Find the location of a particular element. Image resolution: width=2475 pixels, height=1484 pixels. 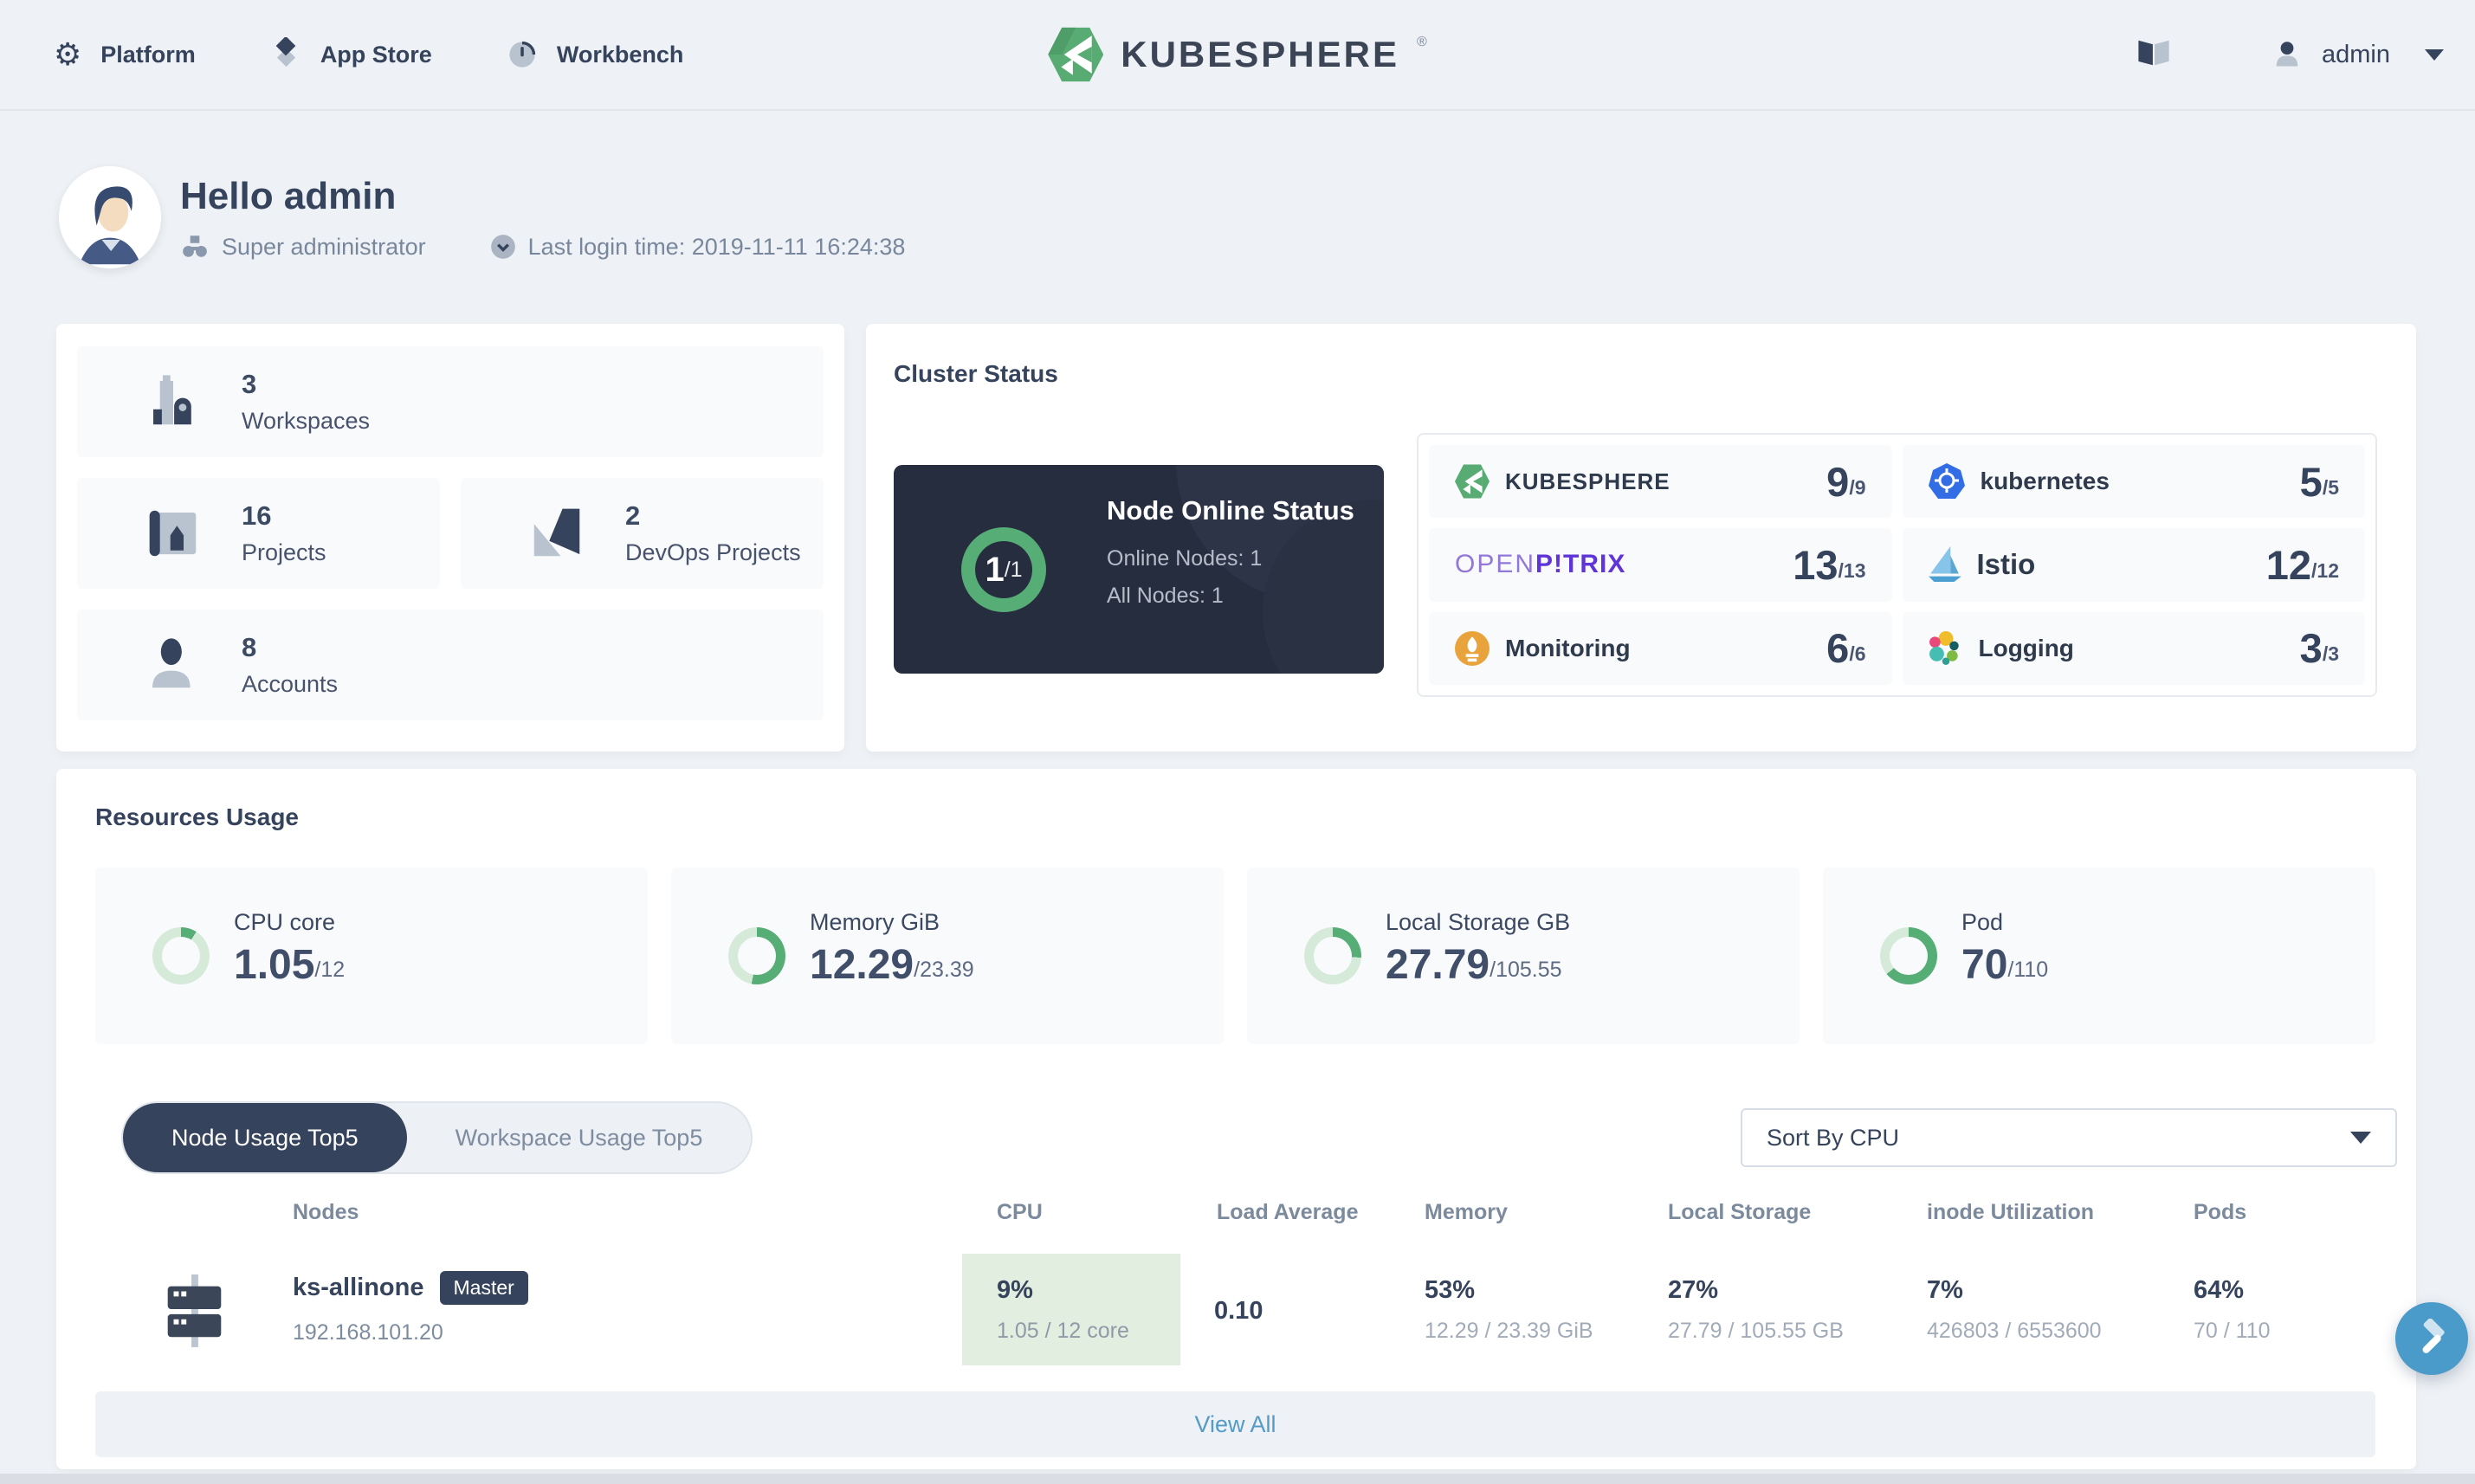

component-total: /9 is located at coordinates (1857, 487).